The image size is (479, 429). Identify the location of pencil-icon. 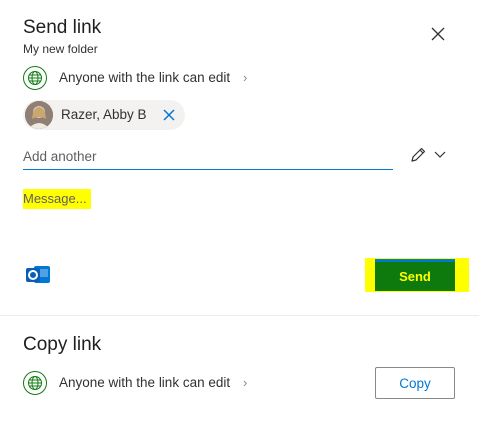
(418, 155).